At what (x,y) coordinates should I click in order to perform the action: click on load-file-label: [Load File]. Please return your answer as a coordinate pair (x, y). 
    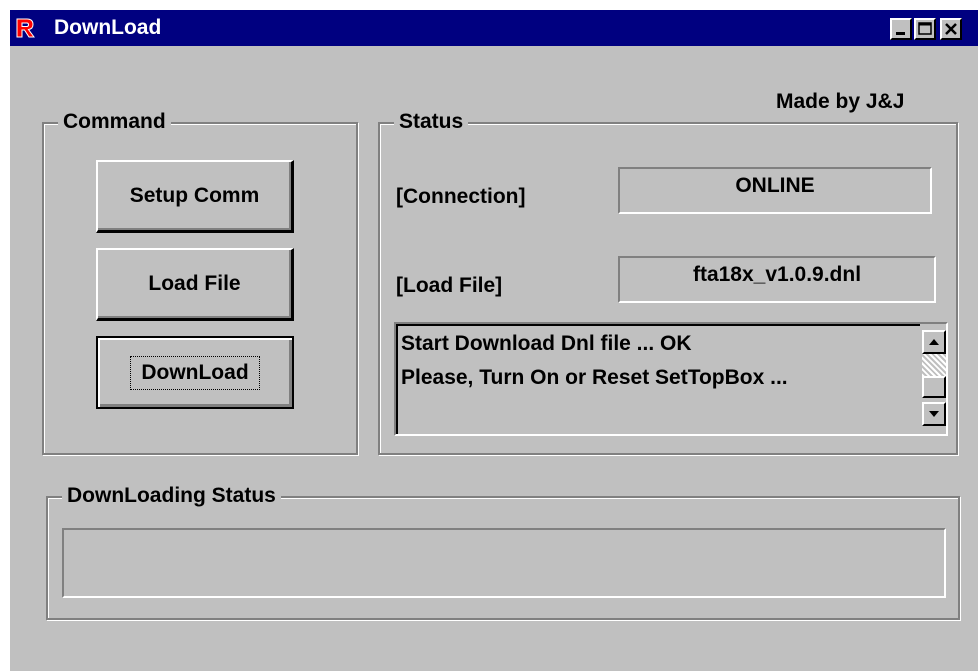
    Looking at the image, I should click on (449, 285).